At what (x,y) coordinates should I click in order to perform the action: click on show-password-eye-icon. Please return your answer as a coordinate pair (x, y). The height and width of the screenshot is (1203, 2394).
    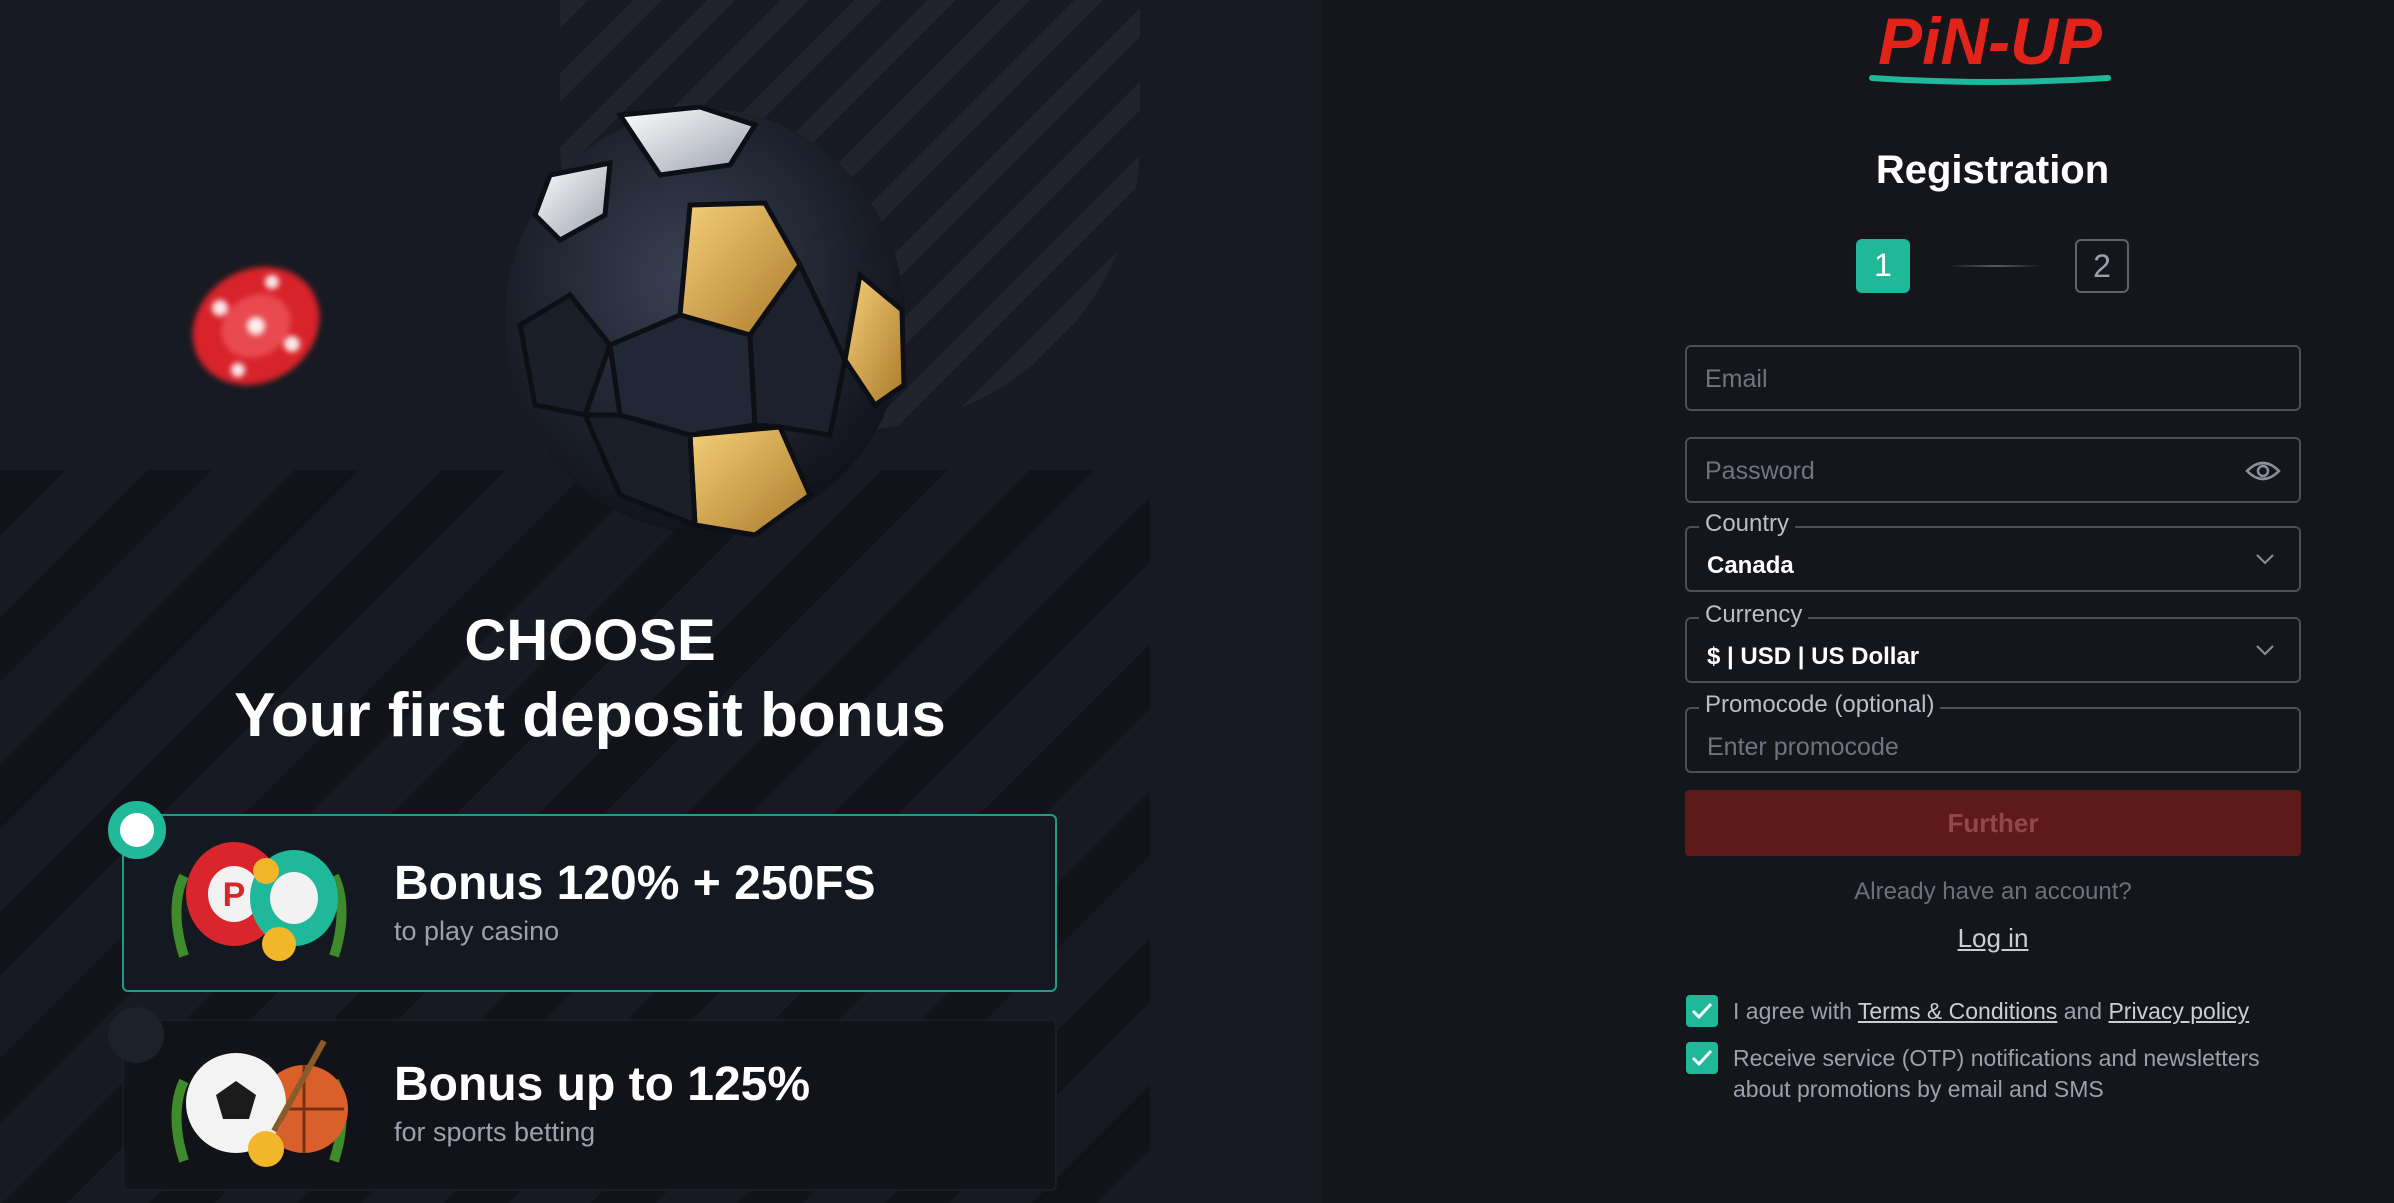
    Looking at the image, I should click on (2263, 471).